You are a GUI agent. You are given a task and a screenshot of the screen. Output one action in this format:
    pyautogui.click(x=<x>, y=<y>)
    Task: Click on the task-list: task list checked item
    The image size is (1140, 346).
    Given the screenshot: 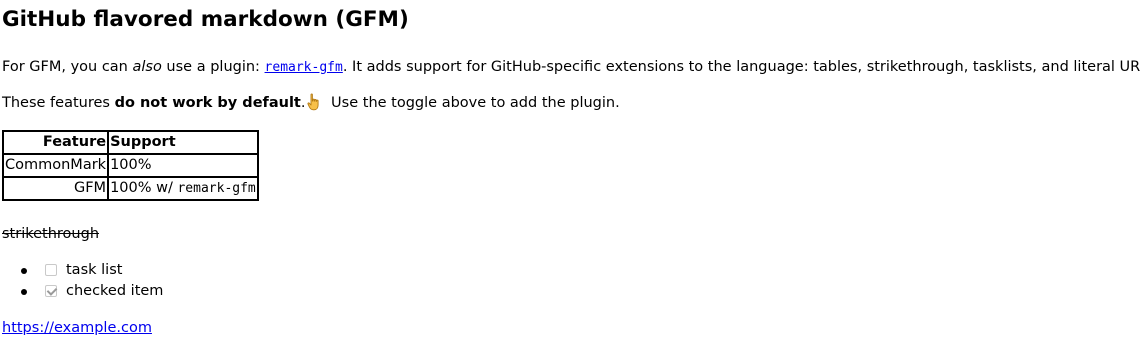 What is the action you would take?
    pyautogui.click(x=81, y=281)
    